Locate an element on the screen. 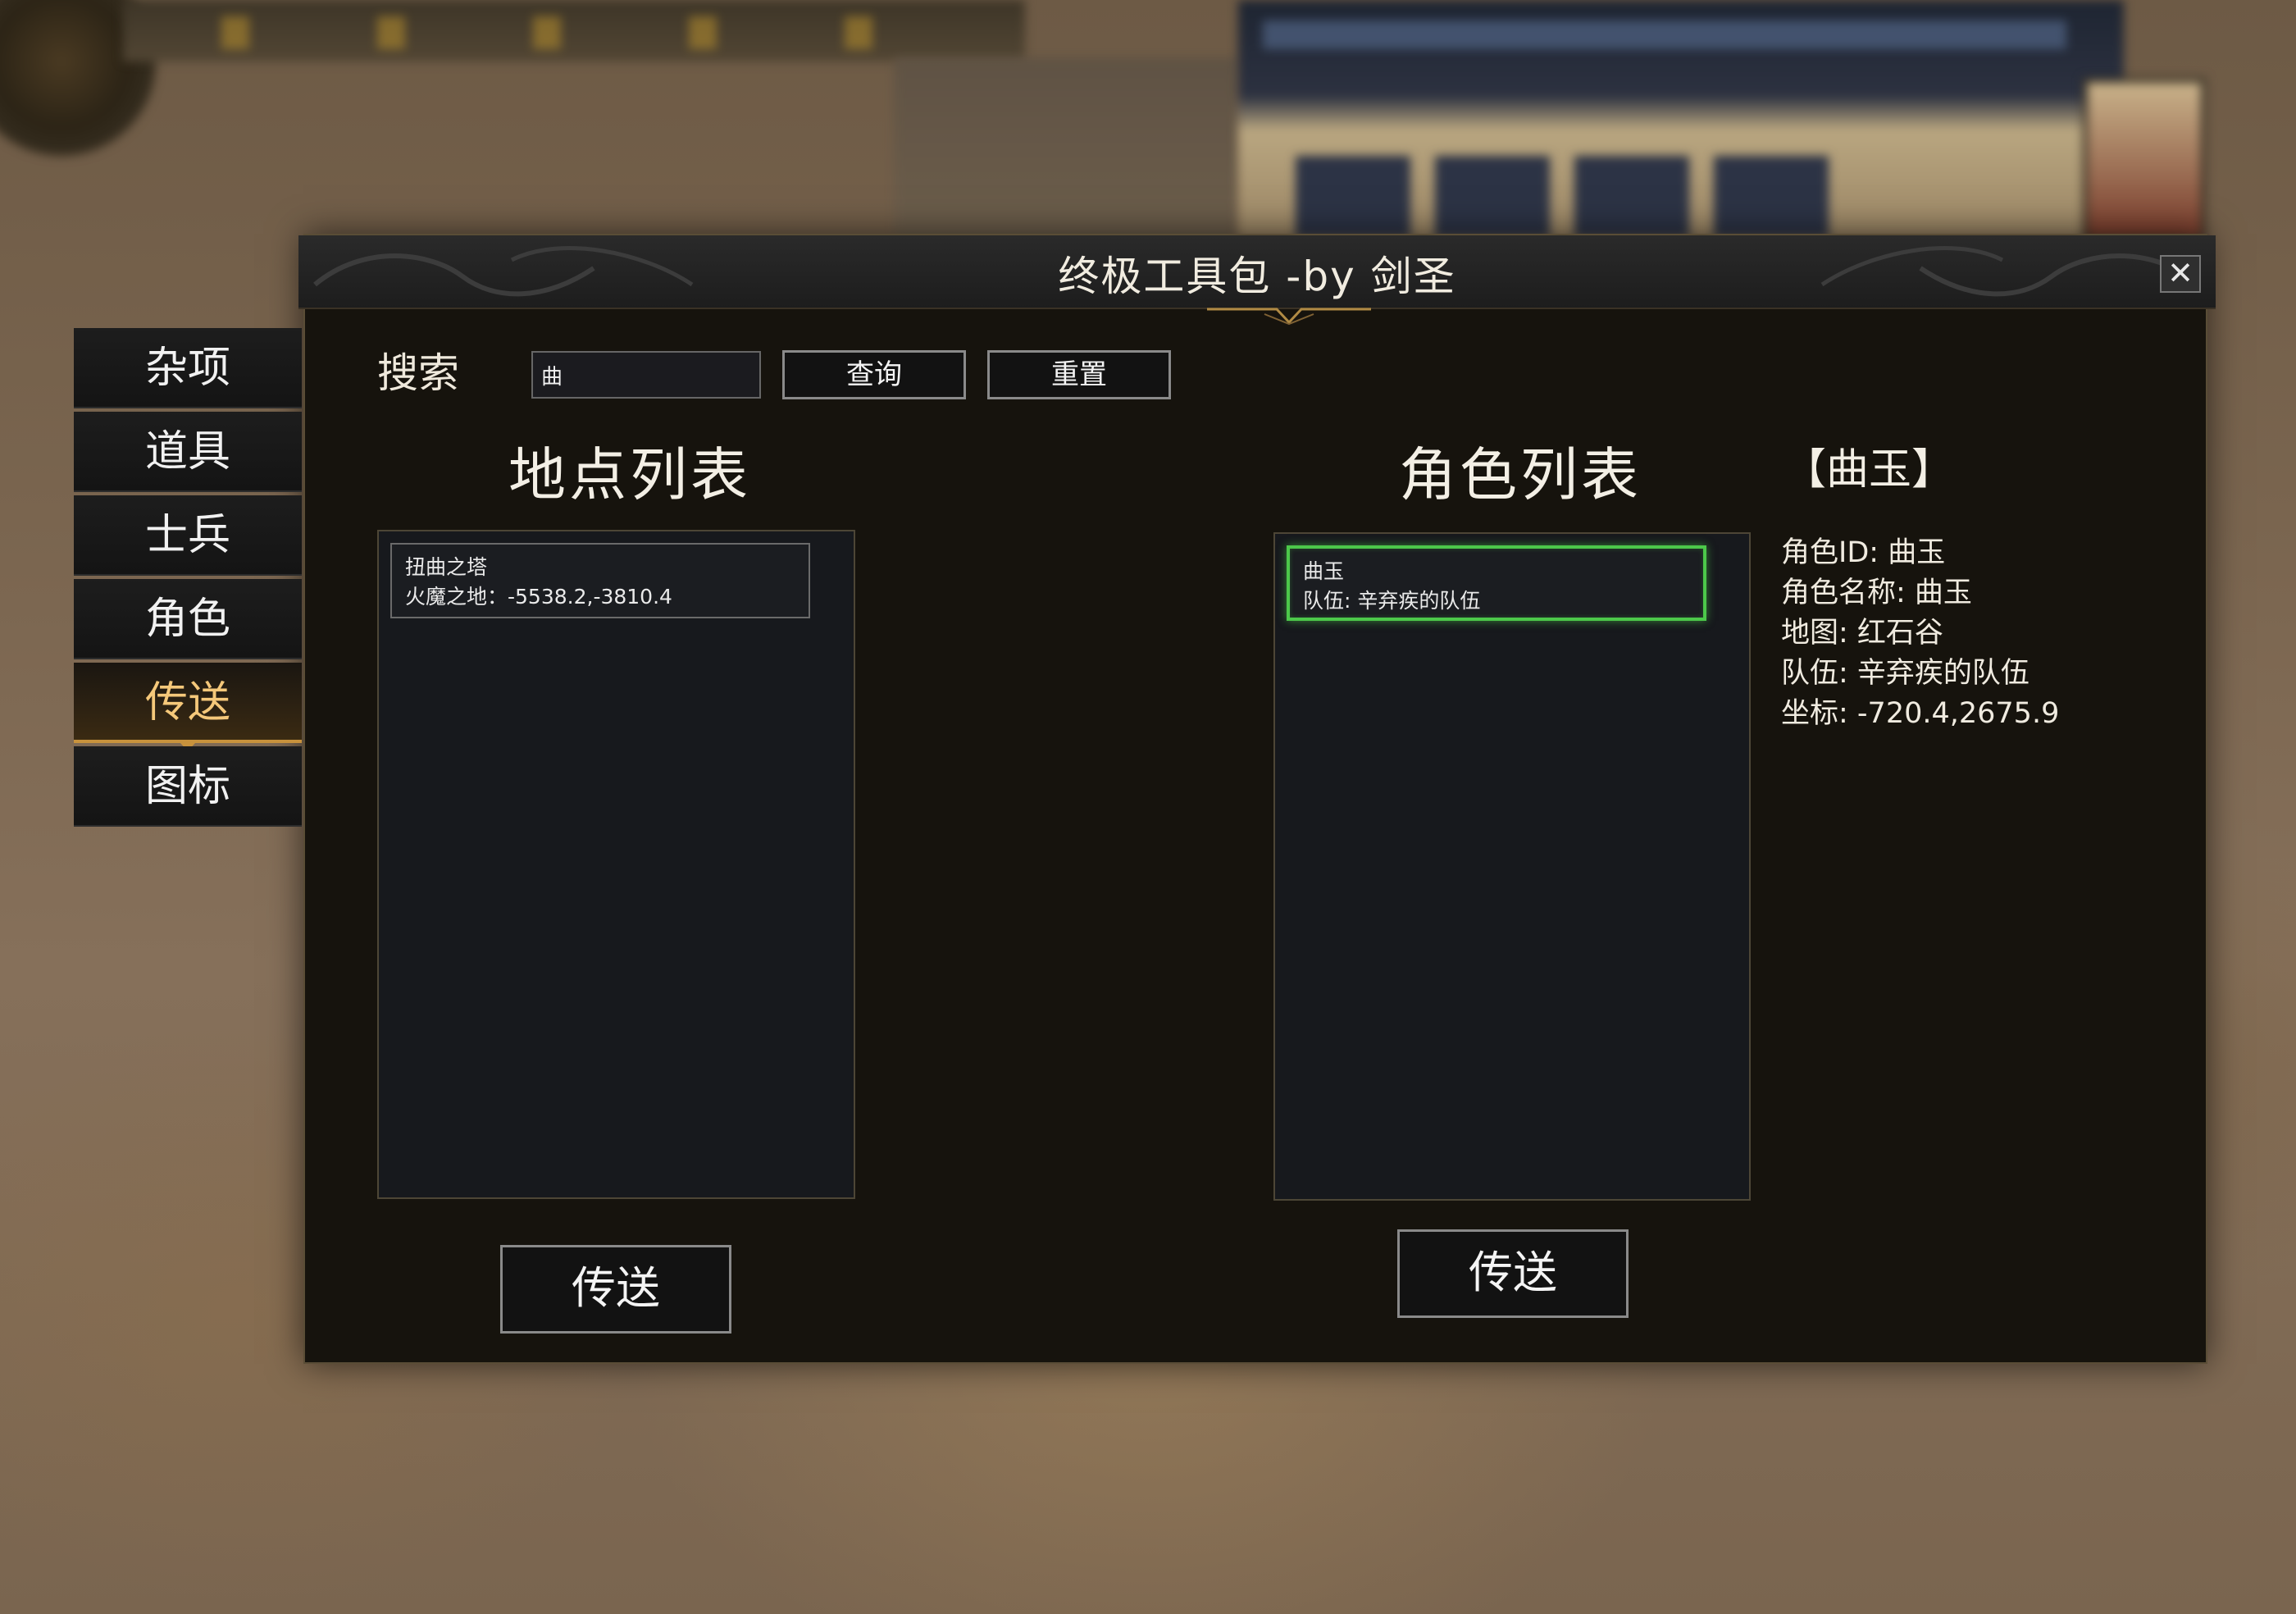 This screenshot has width=2296, height=1614. query-button: 查询 is located at coordinates (874, 374).